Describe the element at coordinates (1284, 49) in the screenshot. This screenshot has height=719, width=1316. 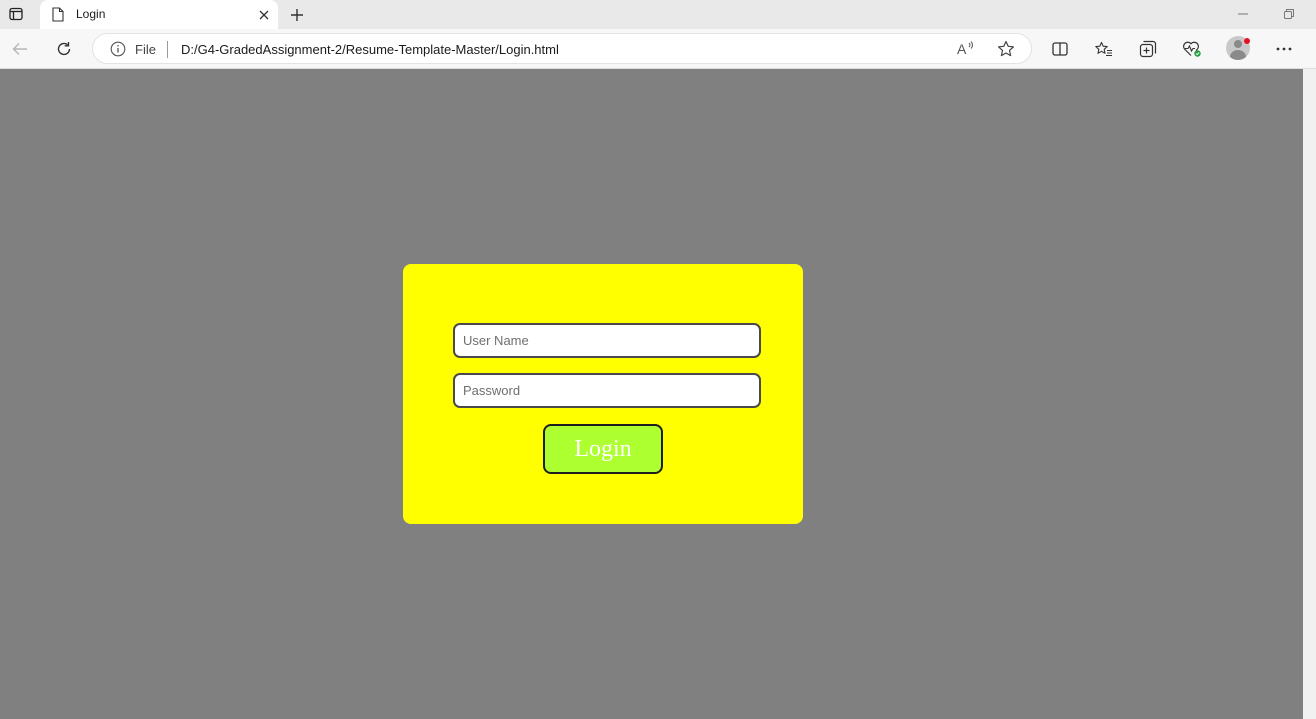
I see `more-icon` at that location.